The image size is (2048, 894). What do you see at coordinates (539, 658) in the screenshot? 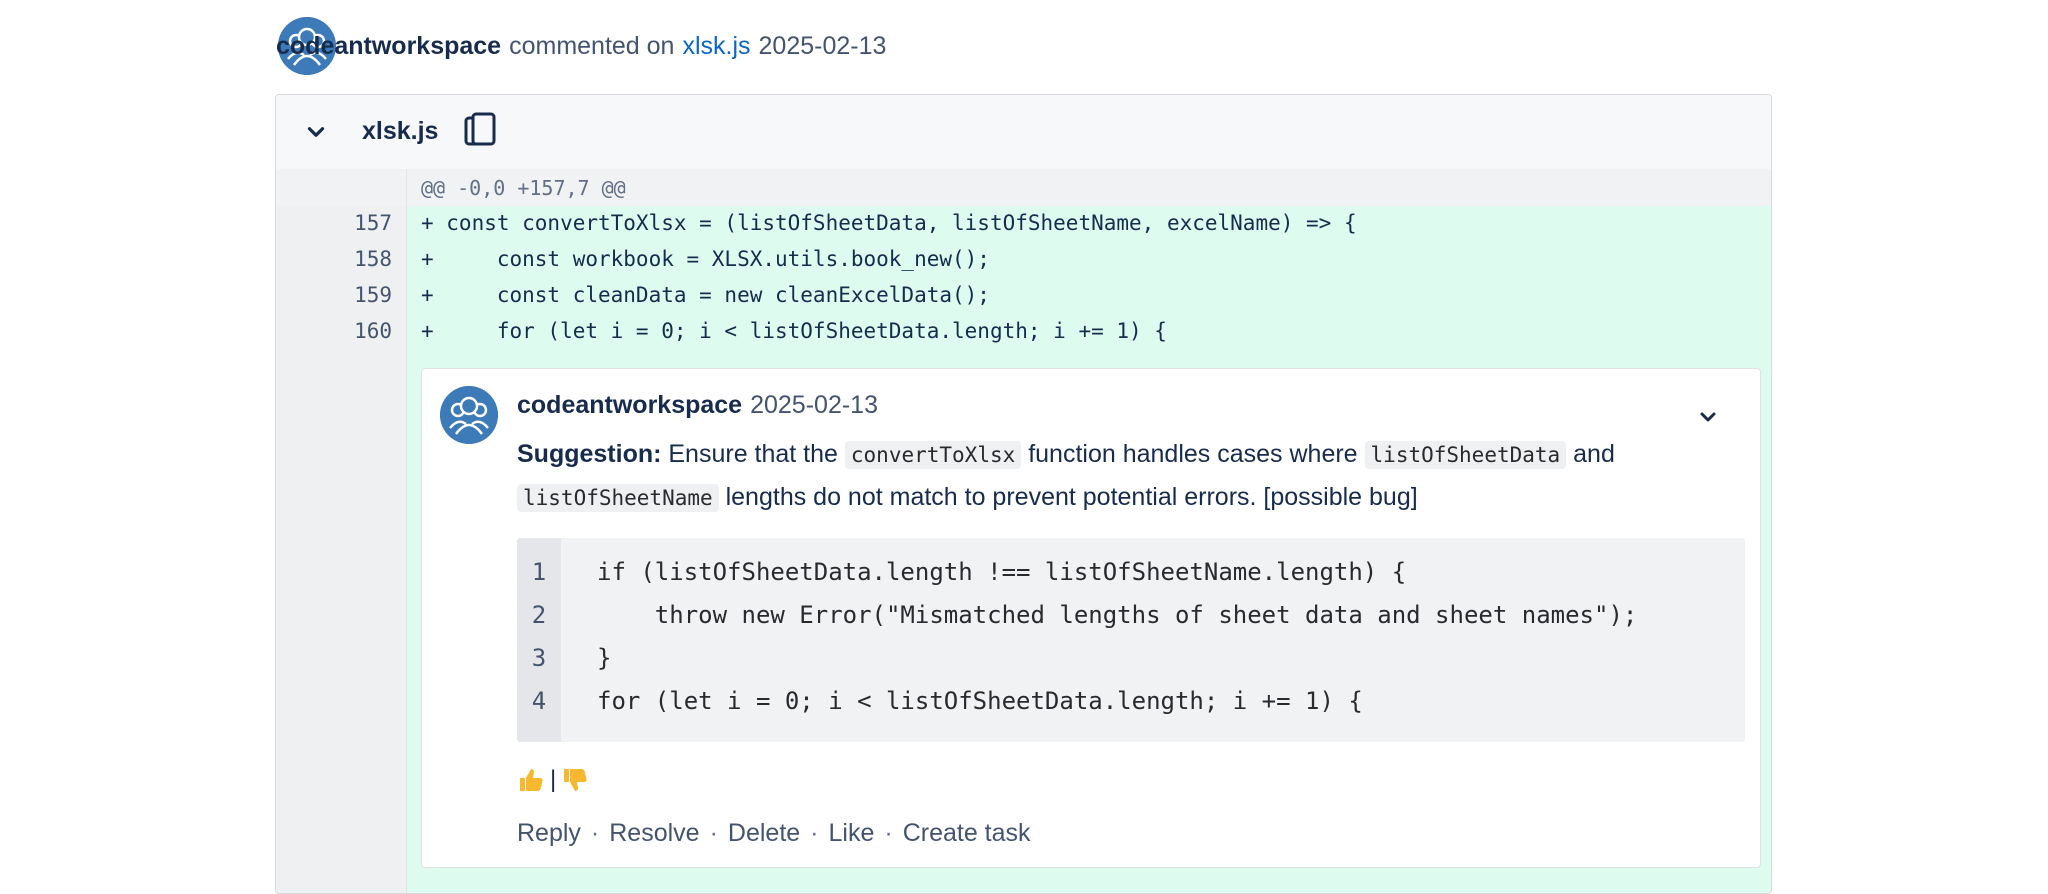
I see `snippet-line-number: 3` at bounding box center [539, 658].